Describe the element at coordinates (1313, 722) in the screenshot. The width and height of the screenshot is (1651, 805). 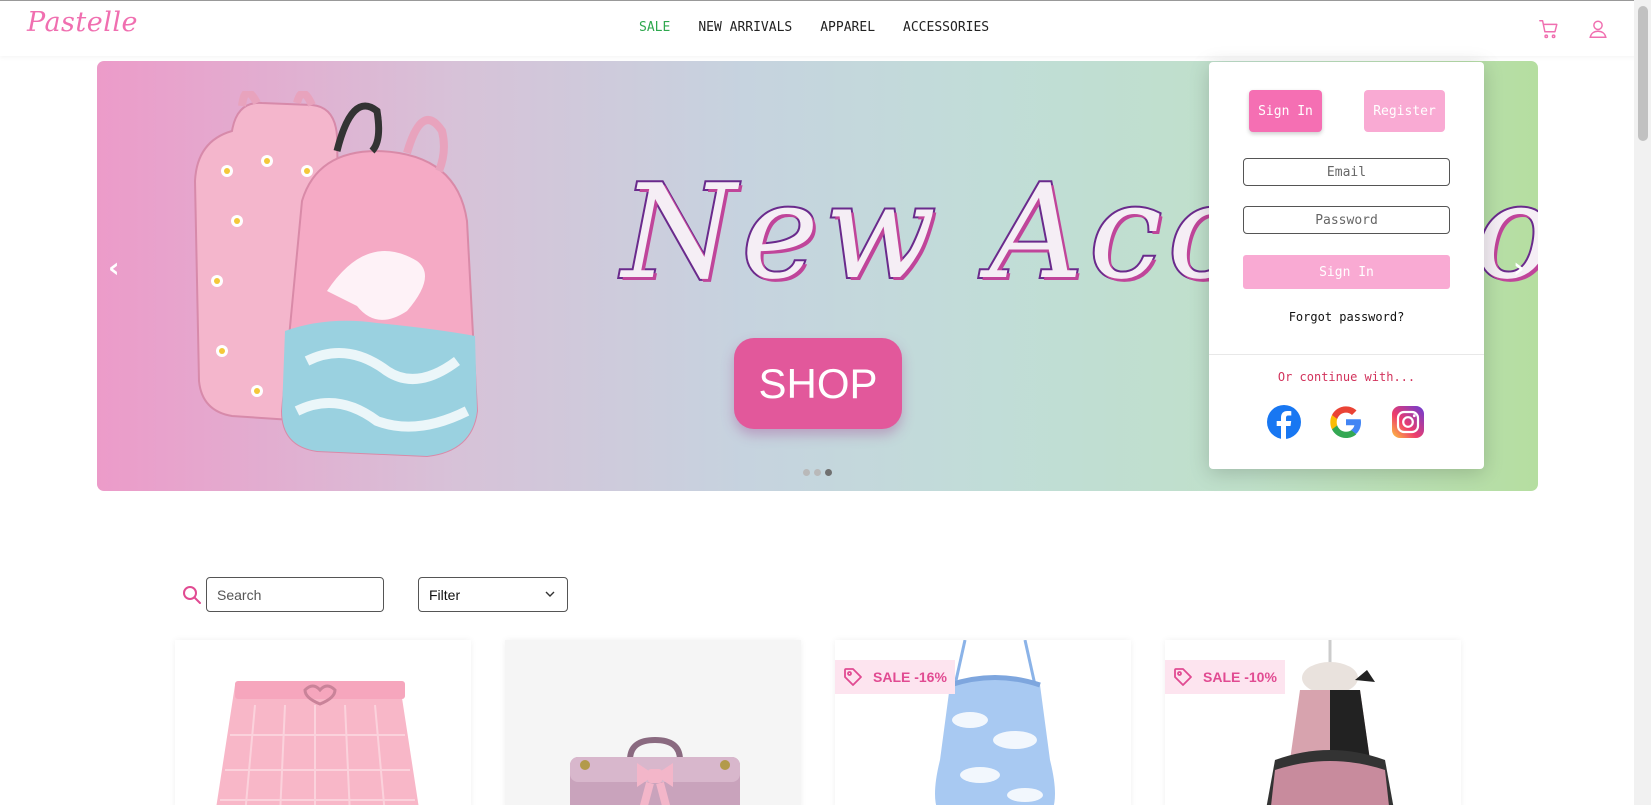
I see `product-card: SALE -10%` at that location.